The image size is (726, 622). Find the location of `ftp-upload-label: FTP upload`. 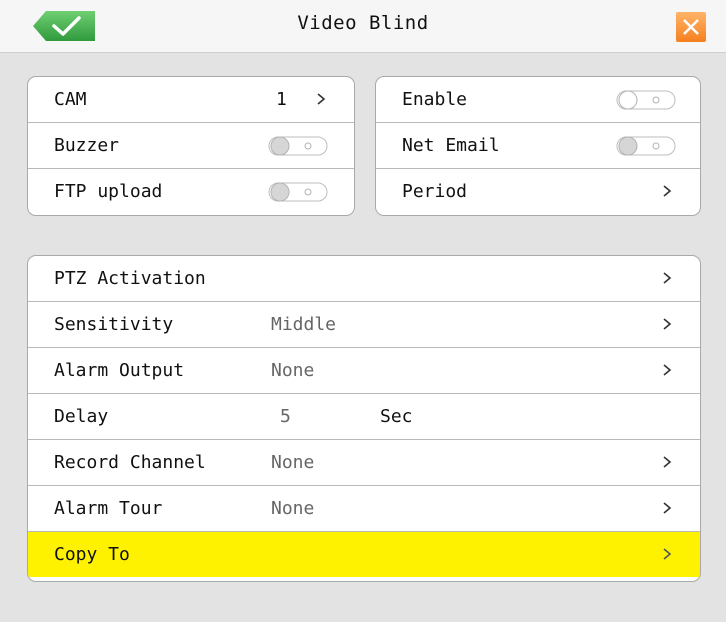

ftp-upload-label: FTP upload is located at coordinates (108, 191).